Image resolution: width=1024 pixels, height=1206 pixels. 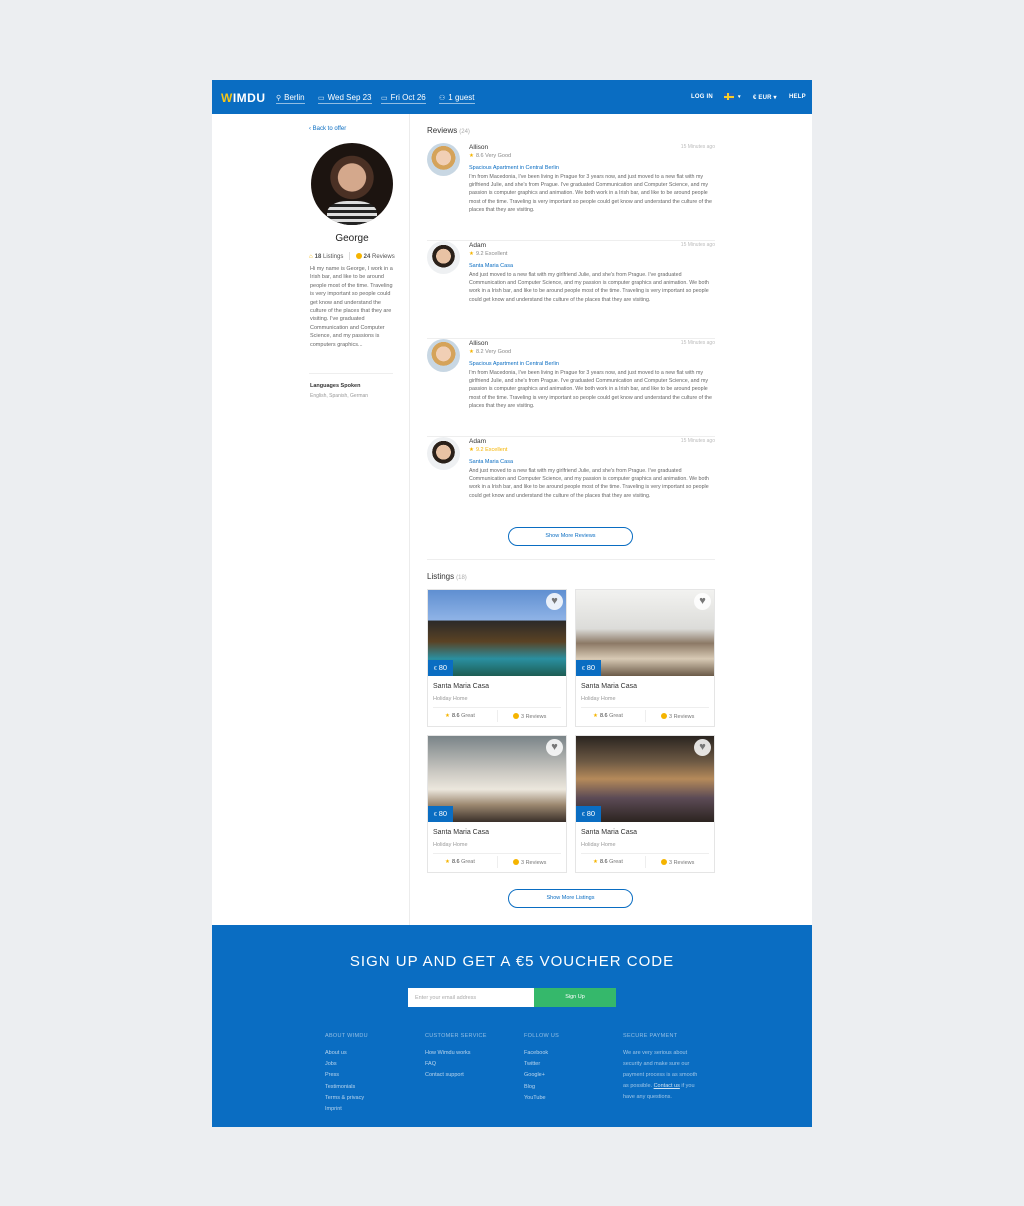 What do you see at coordinates (702, 97) in the screenshot?
I see `login-link: LOG IN` at bounding box center [702, 97].